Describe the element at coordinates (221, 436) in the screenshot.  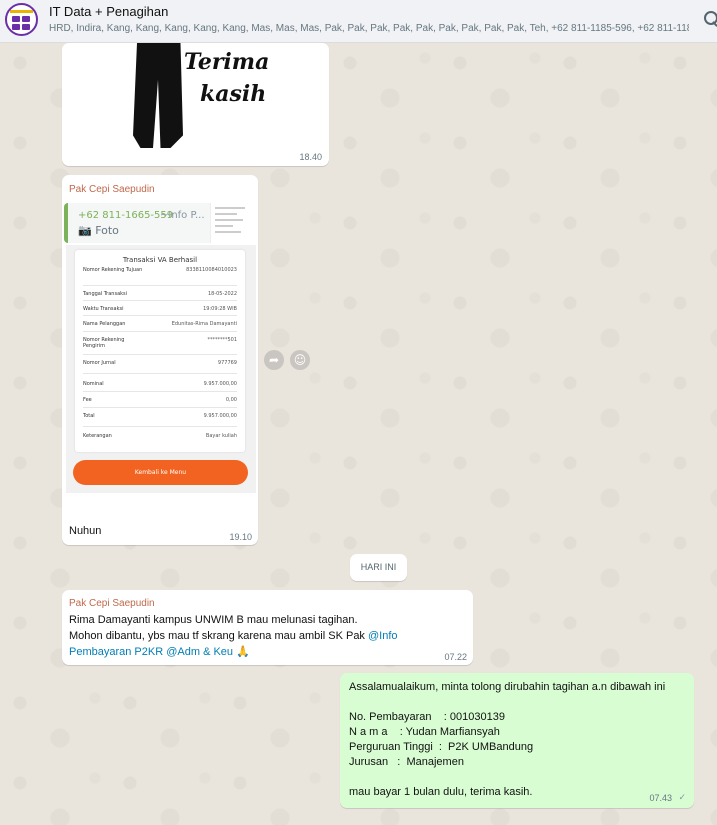
I see `receipt-value: Bayar kuliah` at that location.